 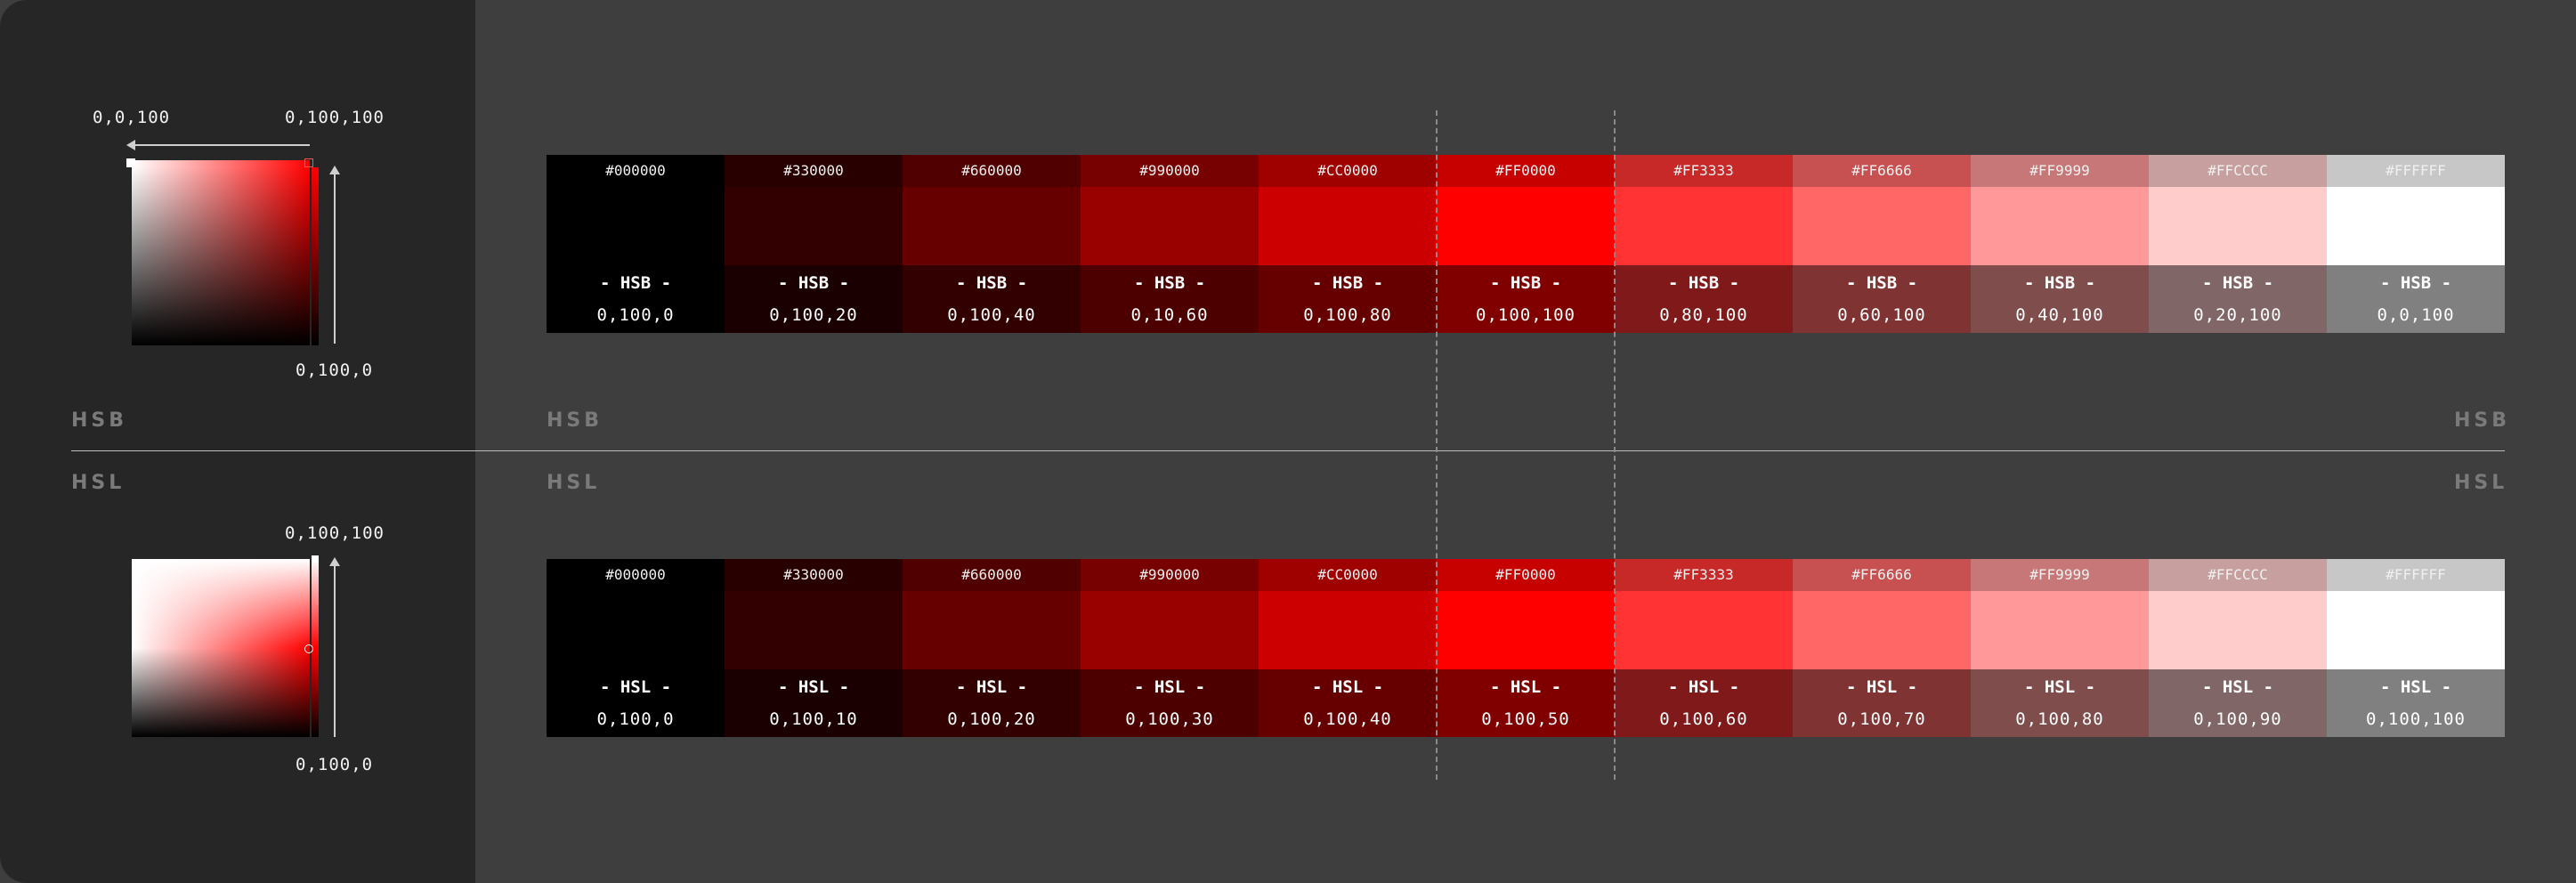 I want to click on swatch-cell: #CC0000 - HSL -0,100,40, so click(x=1348, y=648).